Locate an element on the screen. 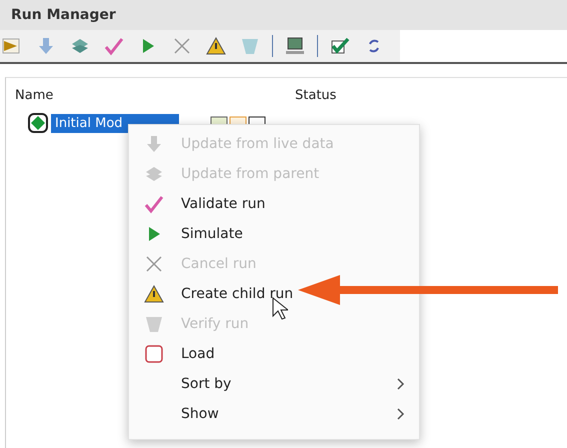 The width and height of the screenshot is (567, 448). menu-item: Validate run is located at coordinates (274, 204).